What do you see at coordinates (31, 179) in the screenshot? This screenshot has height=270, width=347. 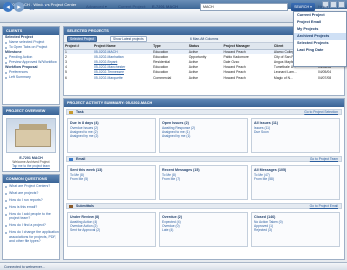 I see `questions-panel-header: Common Questions` at bounding box center [31, 179].